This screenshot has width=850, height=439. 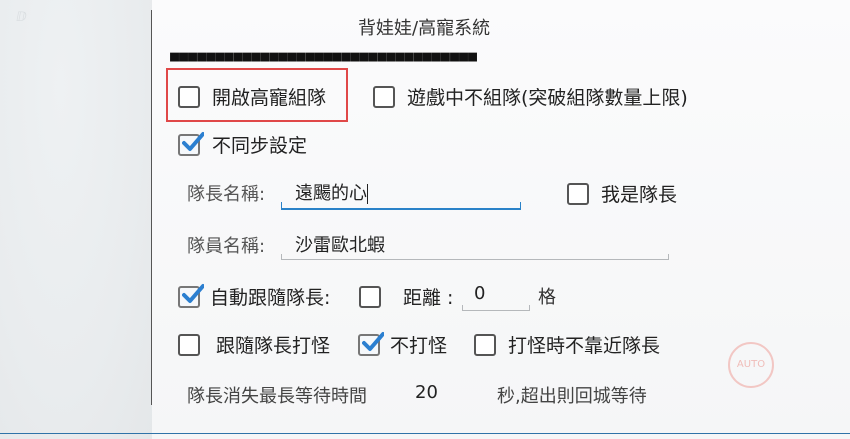 I want to click on panel-divider, so click(x=151, y=207).